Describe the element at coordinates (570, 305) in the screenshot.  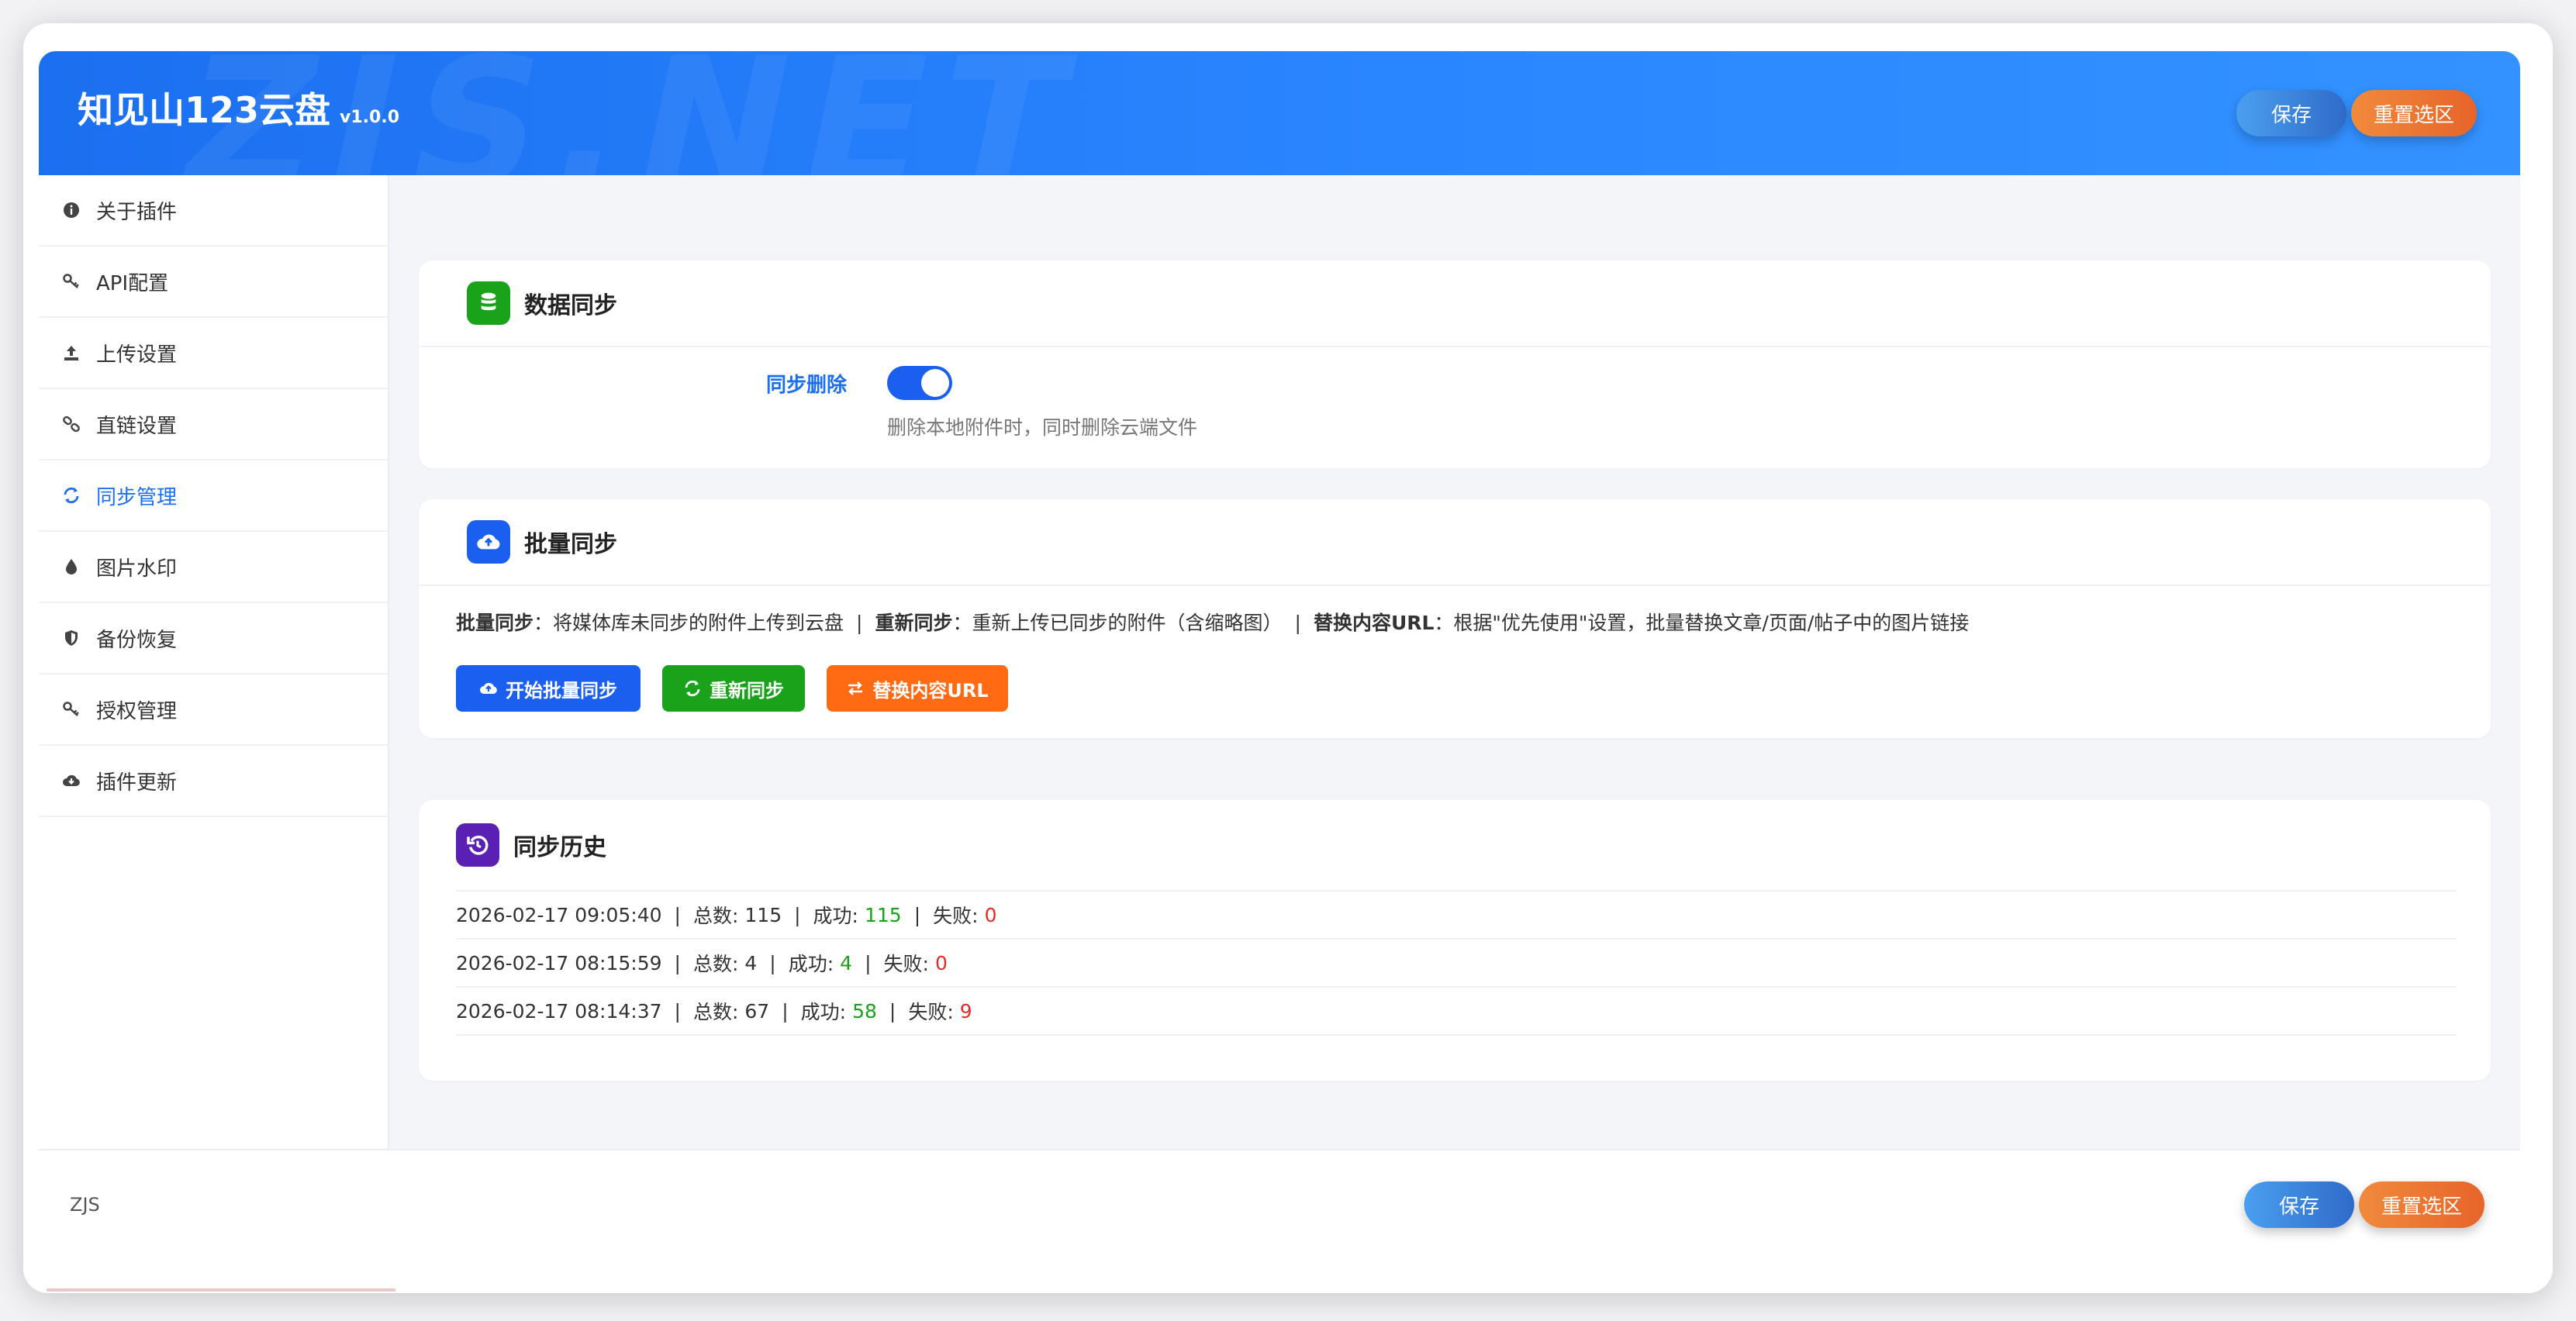
I see `data-sync-title: 数据同步` at that location.